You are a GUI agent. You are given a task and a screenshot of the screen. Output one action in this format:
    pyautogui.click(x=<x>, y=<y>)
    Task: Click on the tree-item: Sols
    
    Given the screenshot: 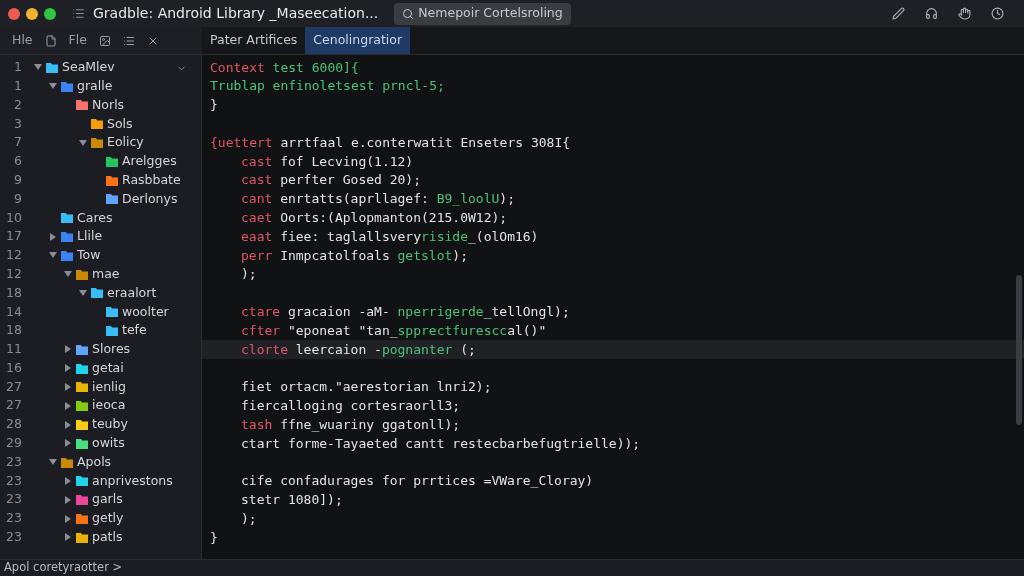 What is the action you would take?
    pyautogui.click(x=120, y=124)
    